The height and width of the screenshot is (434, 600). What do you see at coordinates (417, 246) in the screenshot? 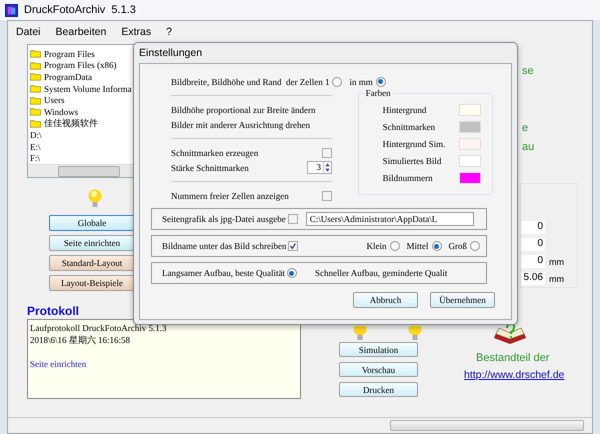
I see `option-label: Mittel` at bounding box center [417, 246].